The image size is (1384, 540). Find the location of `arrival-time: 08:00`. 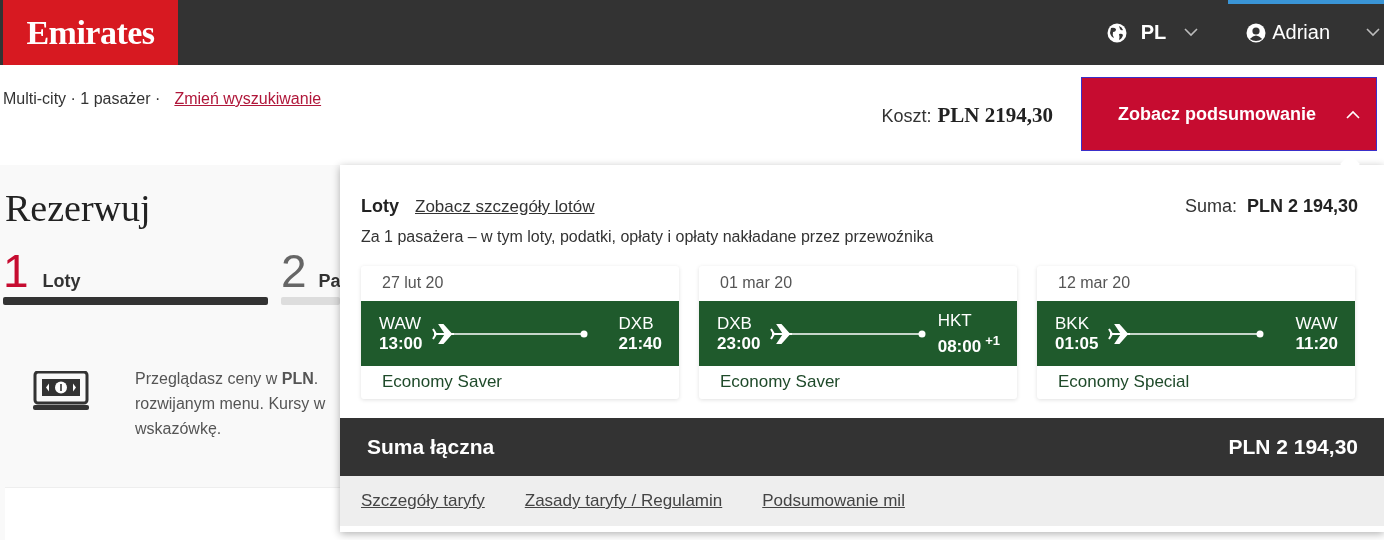

arrival-time: 08:00 is located at coordinates (959, 346).